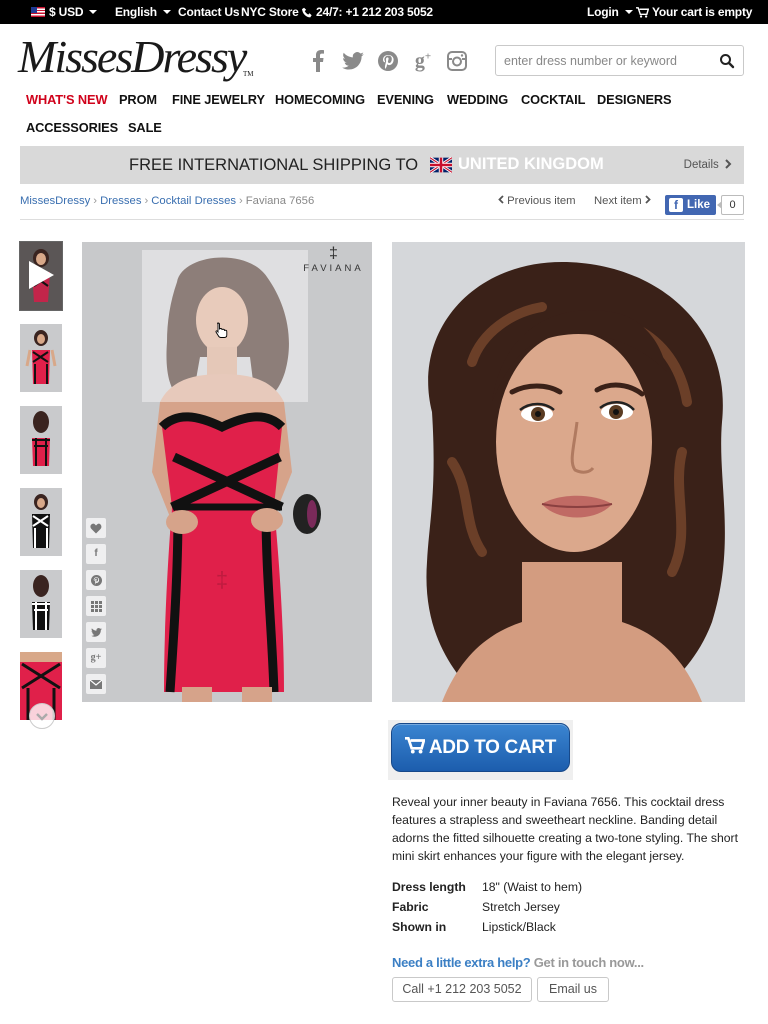 This screenshot has width=768, height=1024. What do you see at coordinates (96, 580) in the screenshot?
I see `share-pinterest-icon` at bounding box center [96, 580].